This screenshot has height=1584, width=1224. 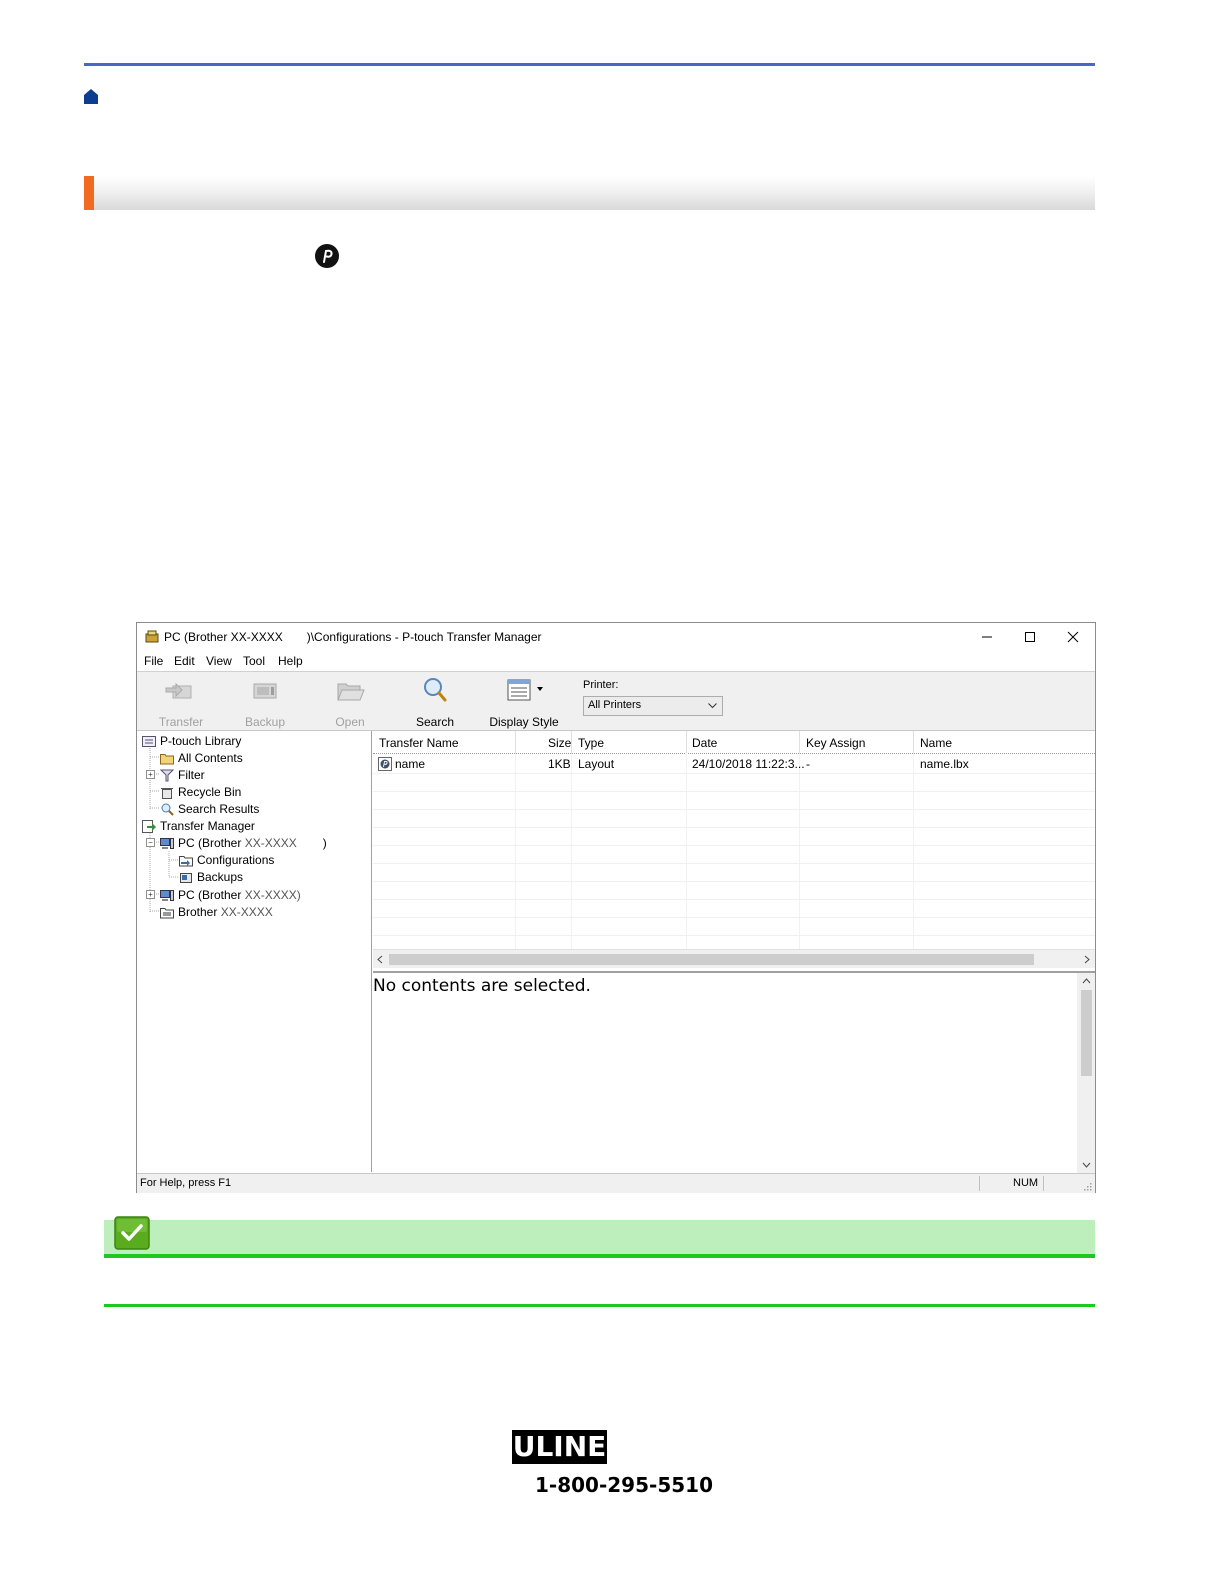 What do you see at coordinates (615, 705) in the screenshot?
I see `printer-select-value: All Printers` at bounding box center [615, 705].